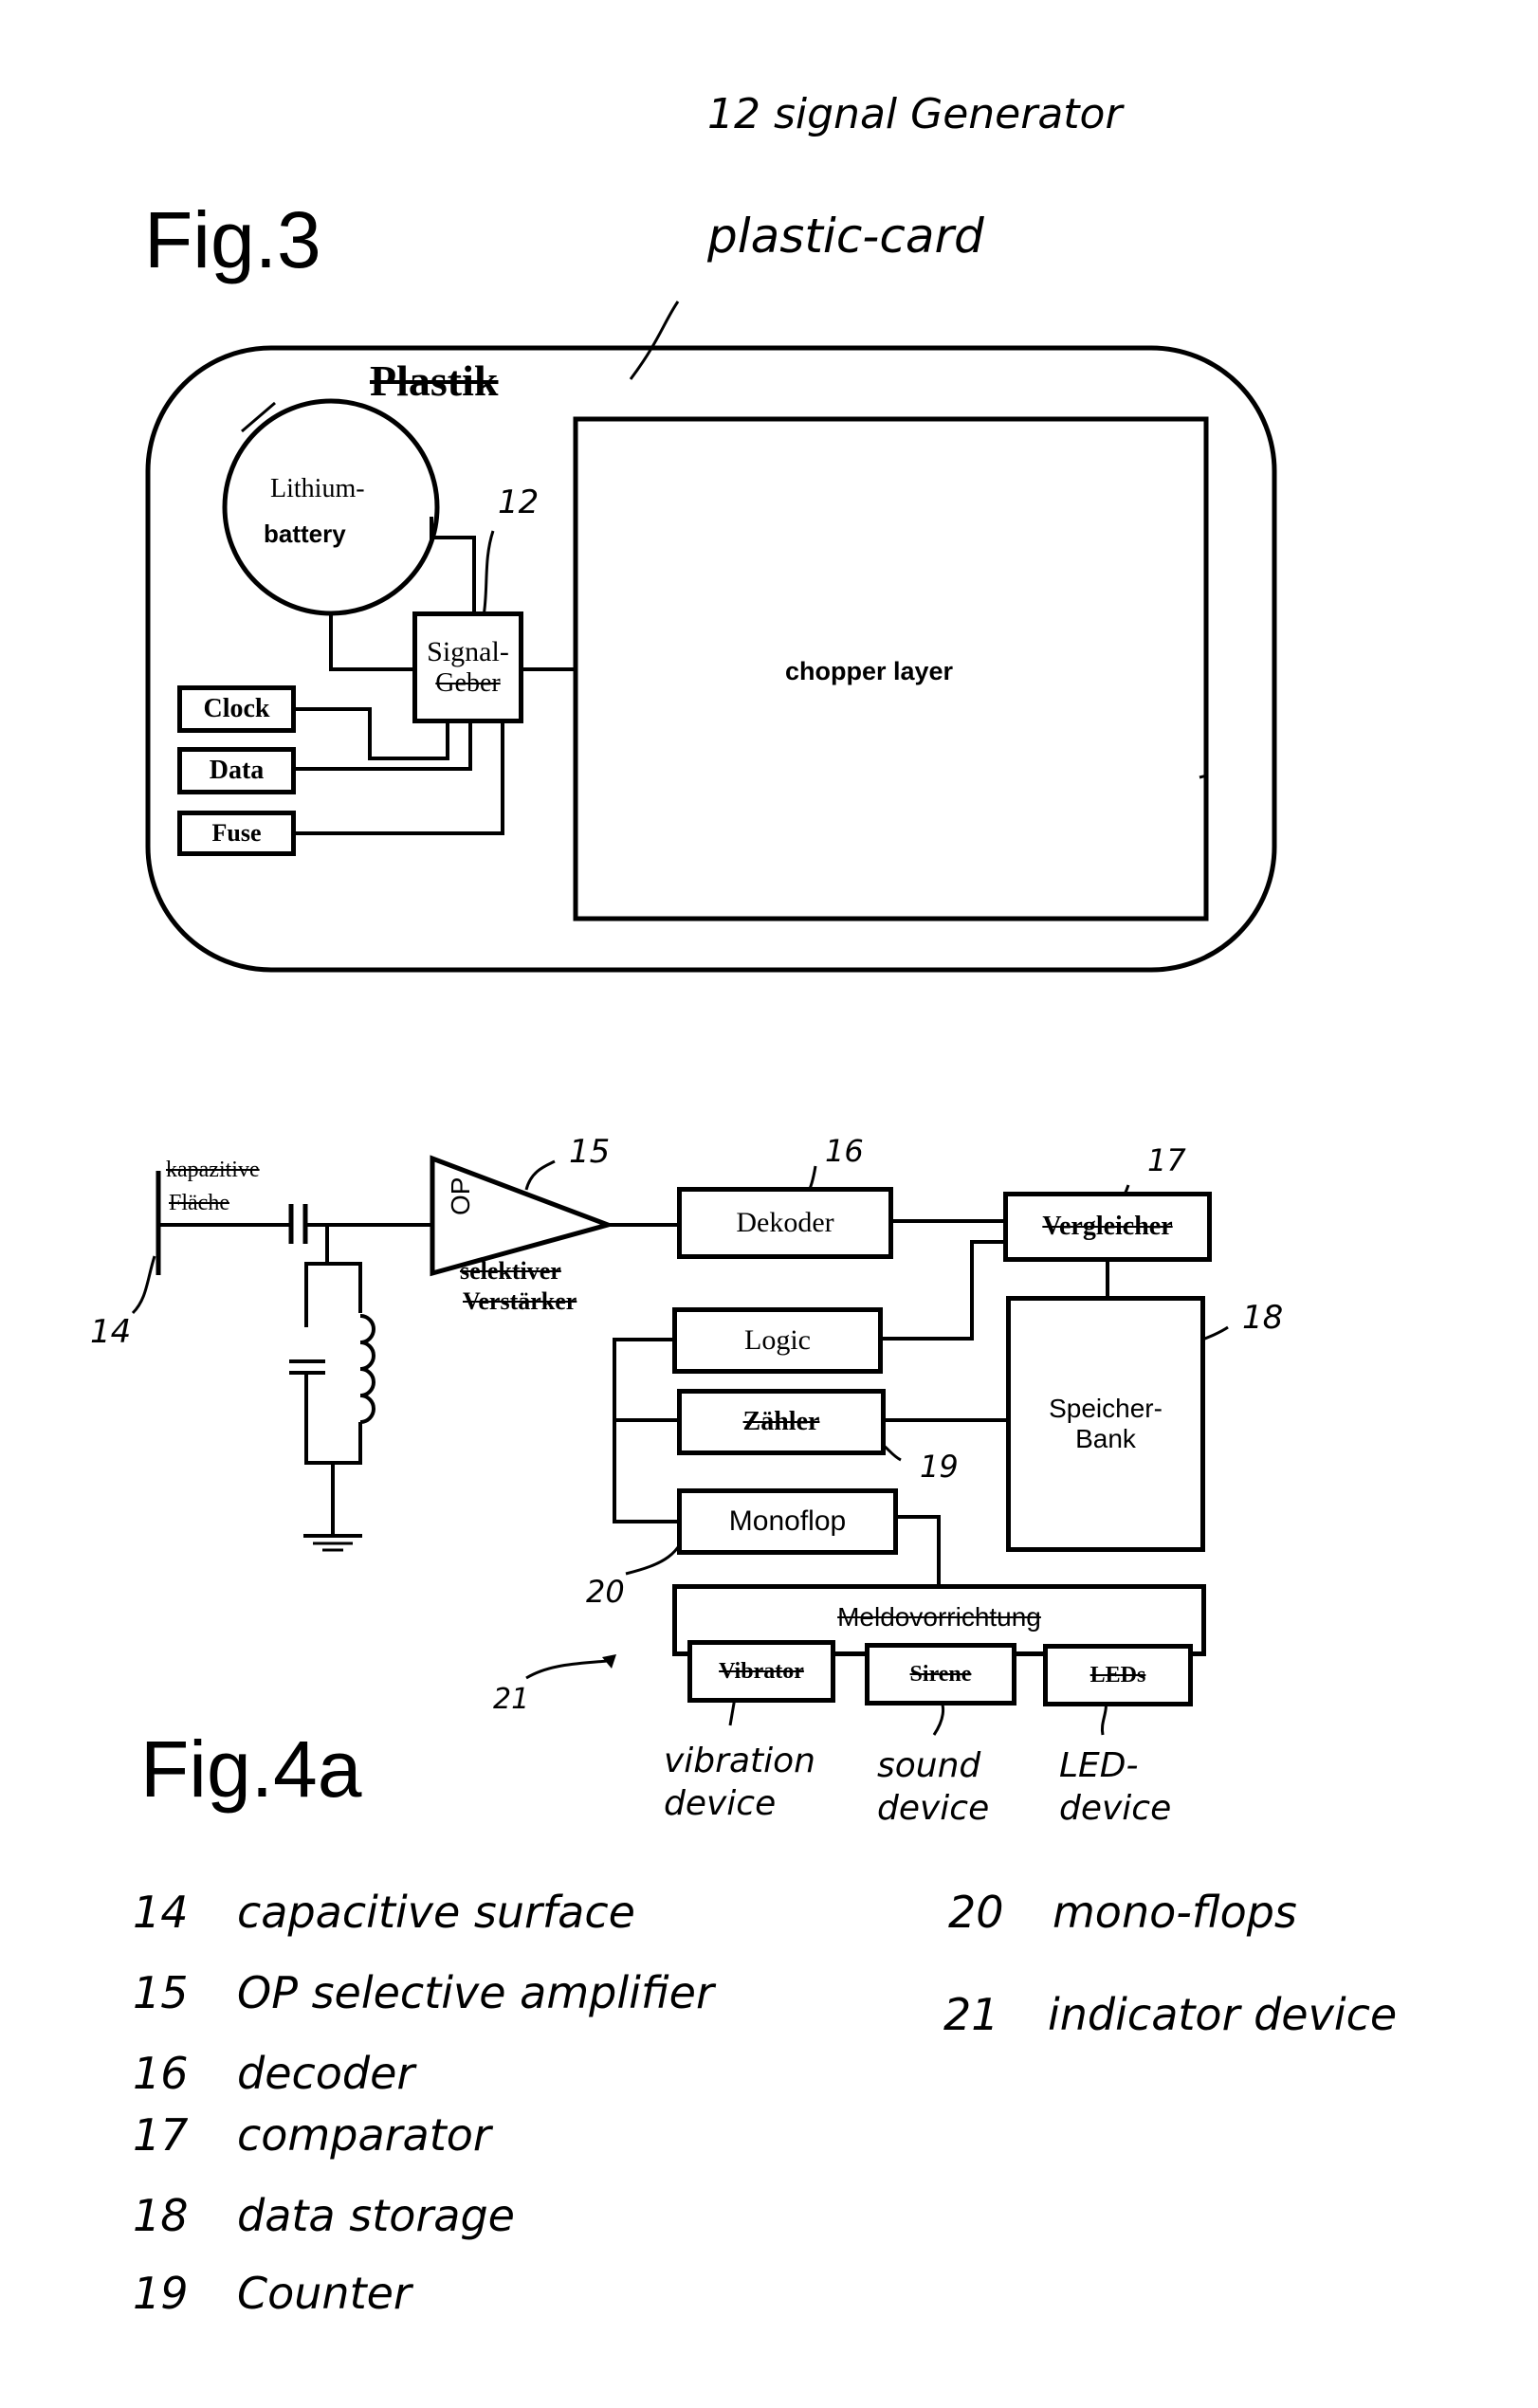 This screenshot has height=2408, width=1538. What do you see at coordinates (251, 1769) in the screenshot?
I see `fig4a-title: Fig.4a` at bounding box center [251, 1769].